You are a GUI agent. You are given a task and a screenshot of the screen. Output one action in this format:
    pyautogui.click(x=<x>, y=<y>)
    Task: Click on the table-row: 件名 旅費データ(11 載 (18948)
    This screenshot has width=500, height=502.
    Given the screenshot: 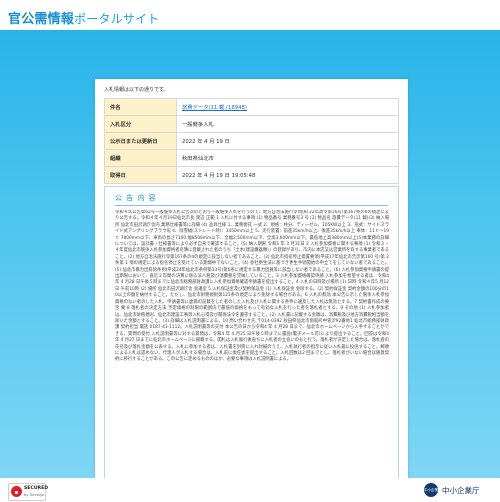 What is the action you would take?
    pyautogui.click(x=251, y=107)
    